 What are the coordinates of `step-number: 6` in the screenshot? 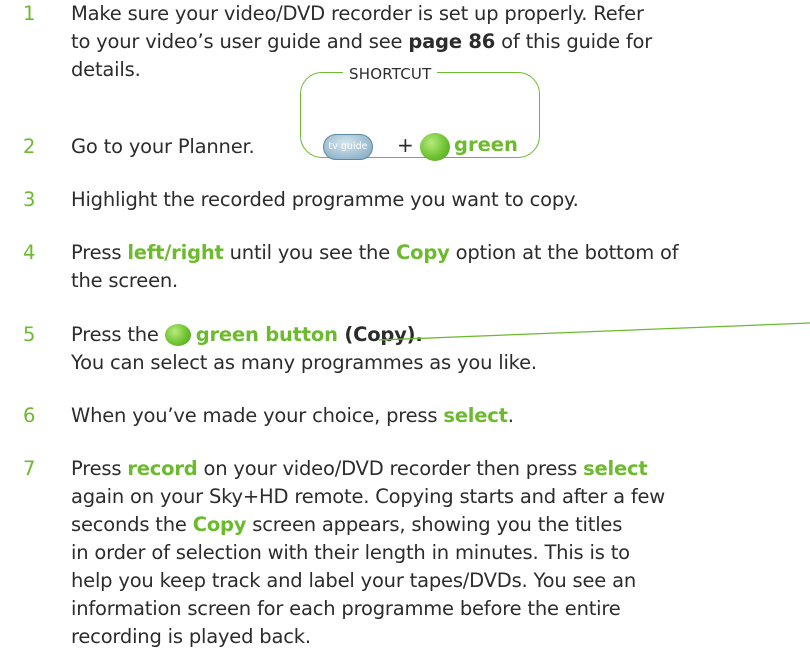 It's located at (29, 415).